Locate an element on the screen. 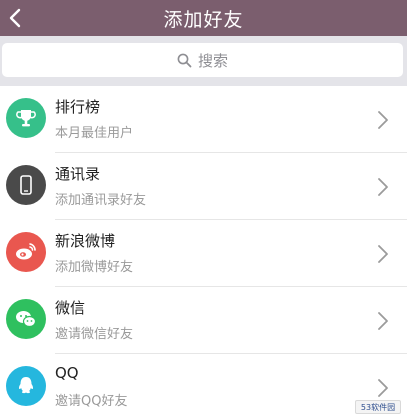  contacts-avatar is located at coordinates (26, 185).